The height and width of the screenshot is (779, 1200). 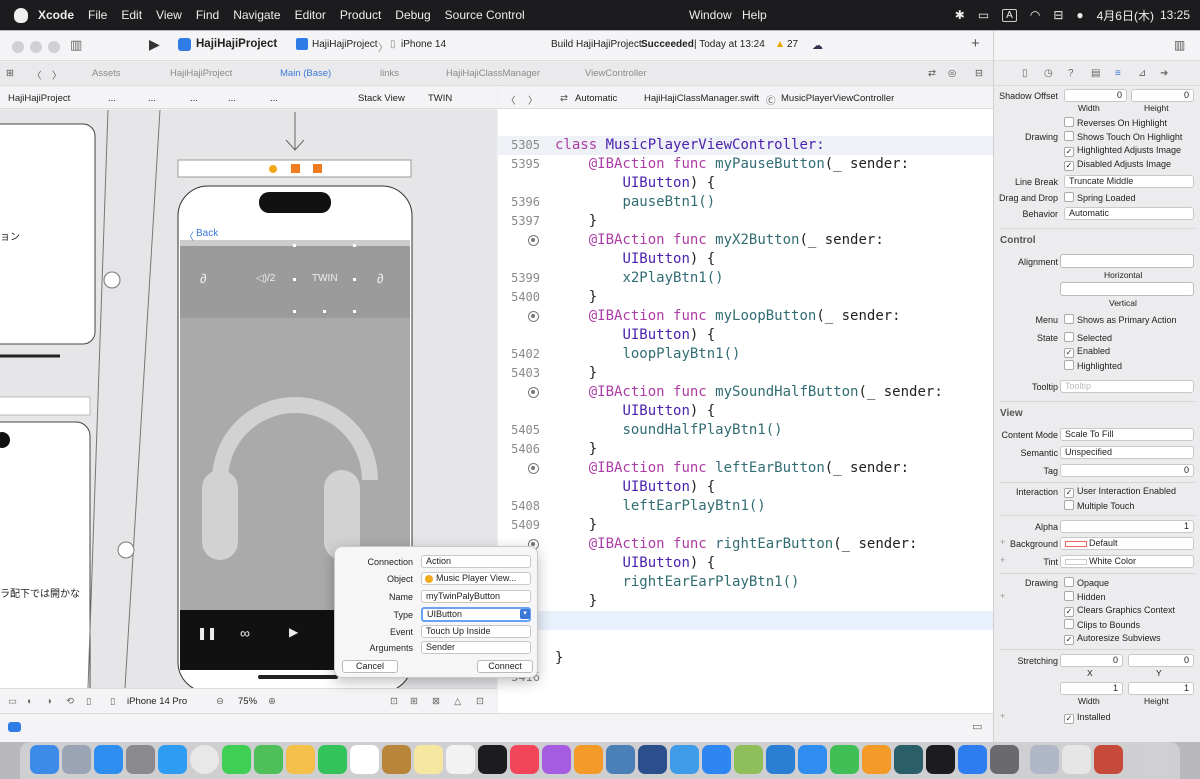 I want to click on sidebar-toggle-icon: ▭, so click(x=12, y=701).